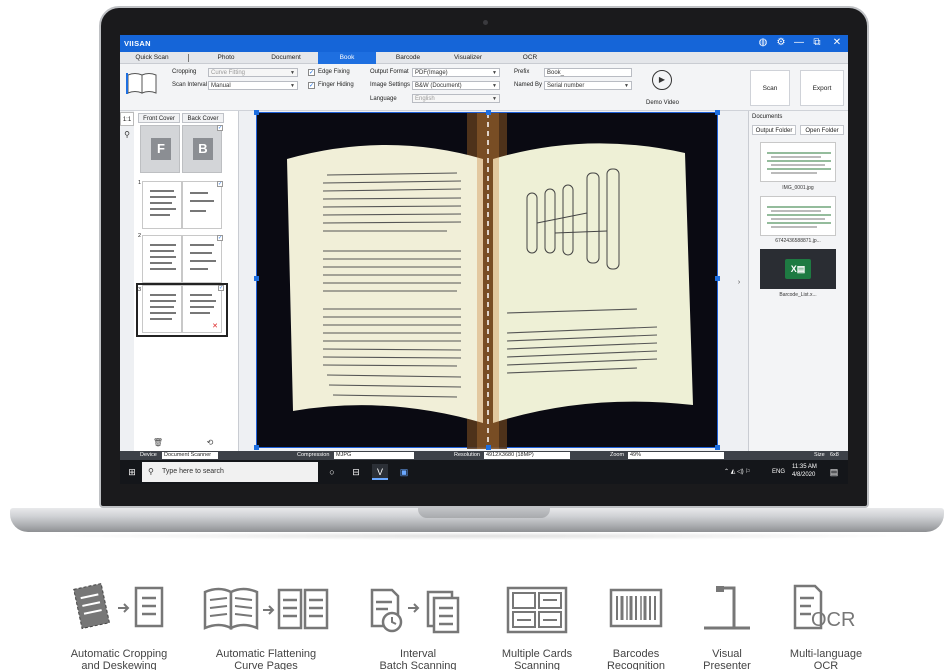 The image size is (944, 670). What do you see at coordinates (425, 99) in the screenshot?
I see `language-value: English` at bounding box center [425, 99].